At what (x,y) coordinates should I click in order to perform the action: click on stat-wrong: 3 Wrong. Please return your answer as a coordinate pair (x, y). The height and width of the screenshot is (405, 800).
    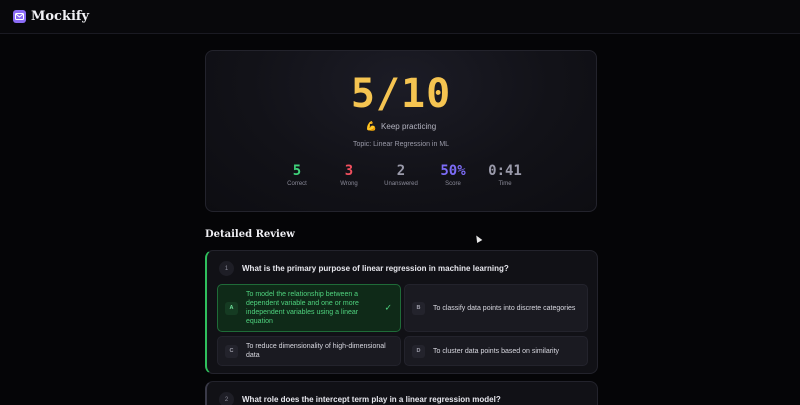
    Looking at the image, I should click on (349, 175).